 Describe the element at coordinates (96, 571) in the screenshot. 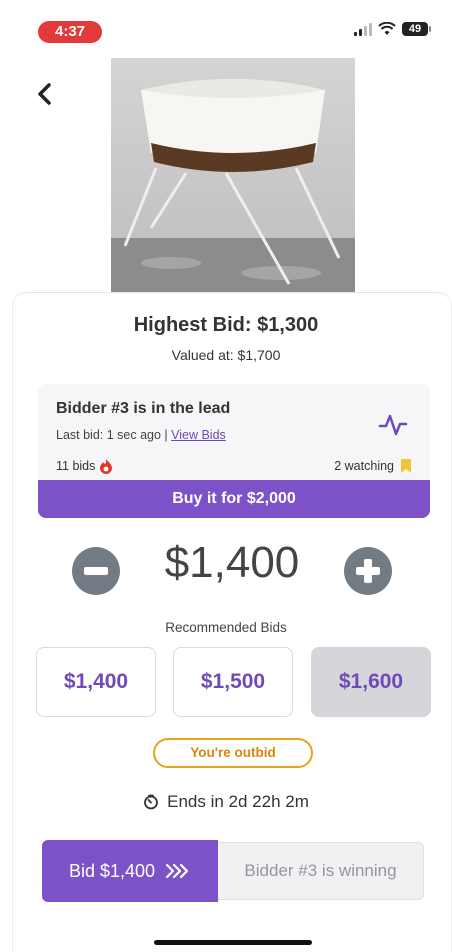

I see `decrease-bid-button` at that location.